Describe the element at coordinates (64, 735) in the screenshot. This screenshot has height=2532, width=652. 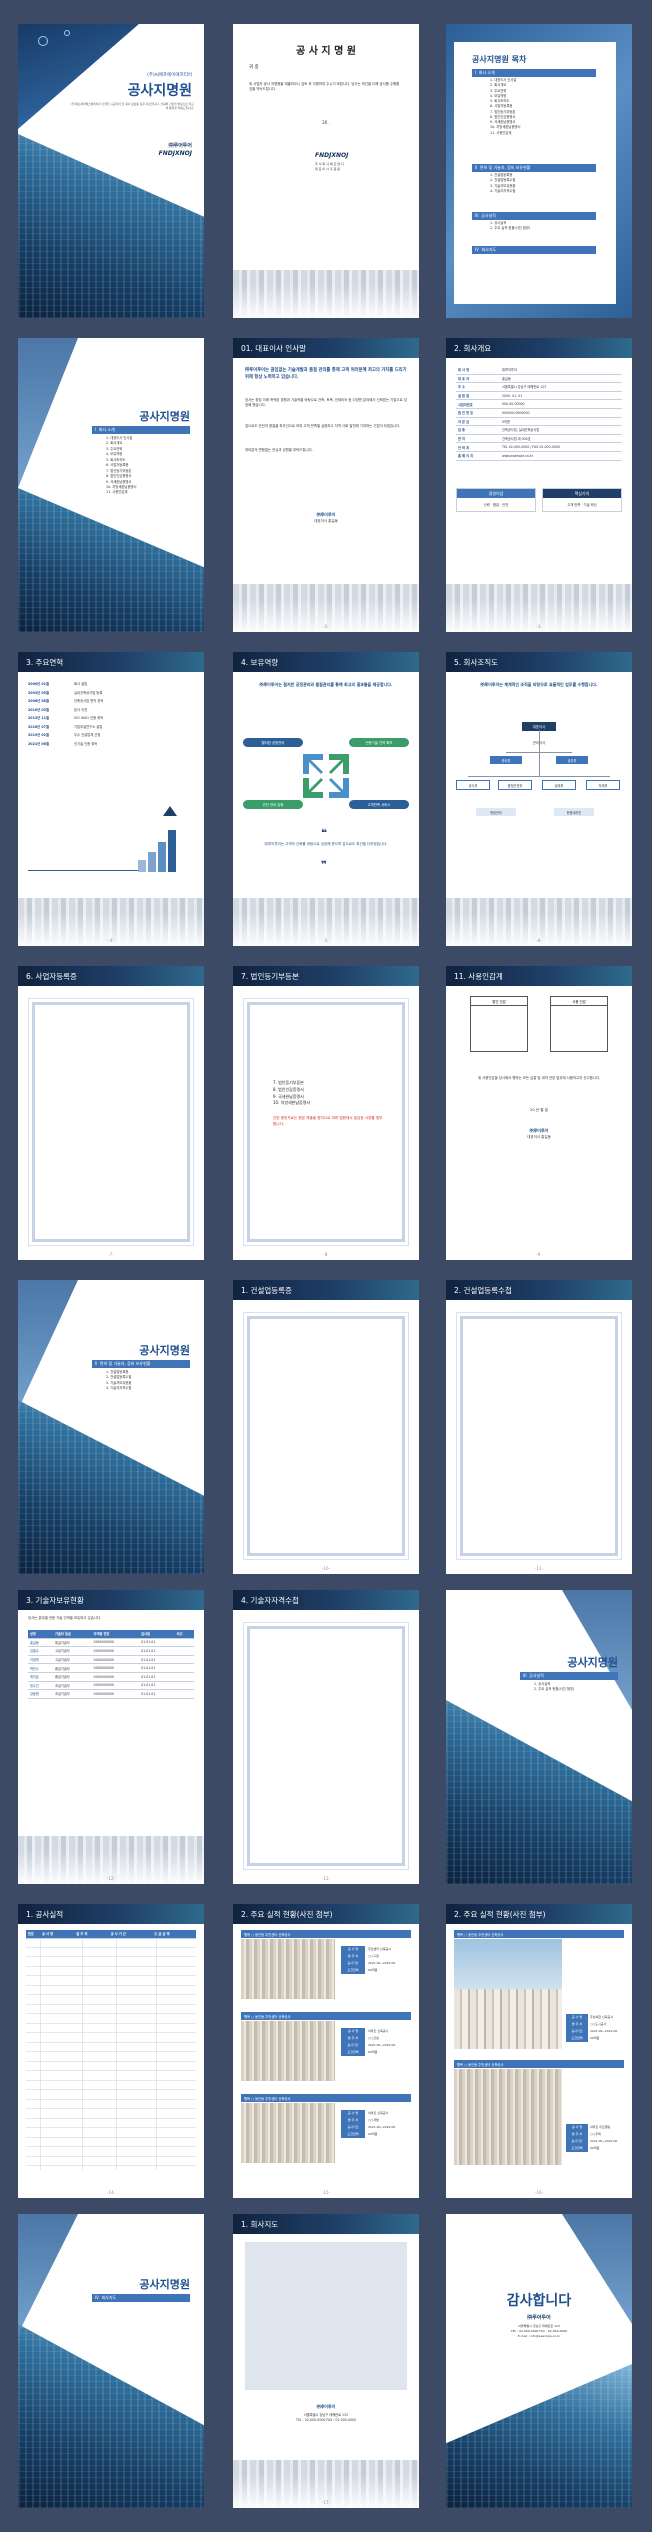
I see `list-item: 2019년 02월 우수 건설업체 선정` at that location.